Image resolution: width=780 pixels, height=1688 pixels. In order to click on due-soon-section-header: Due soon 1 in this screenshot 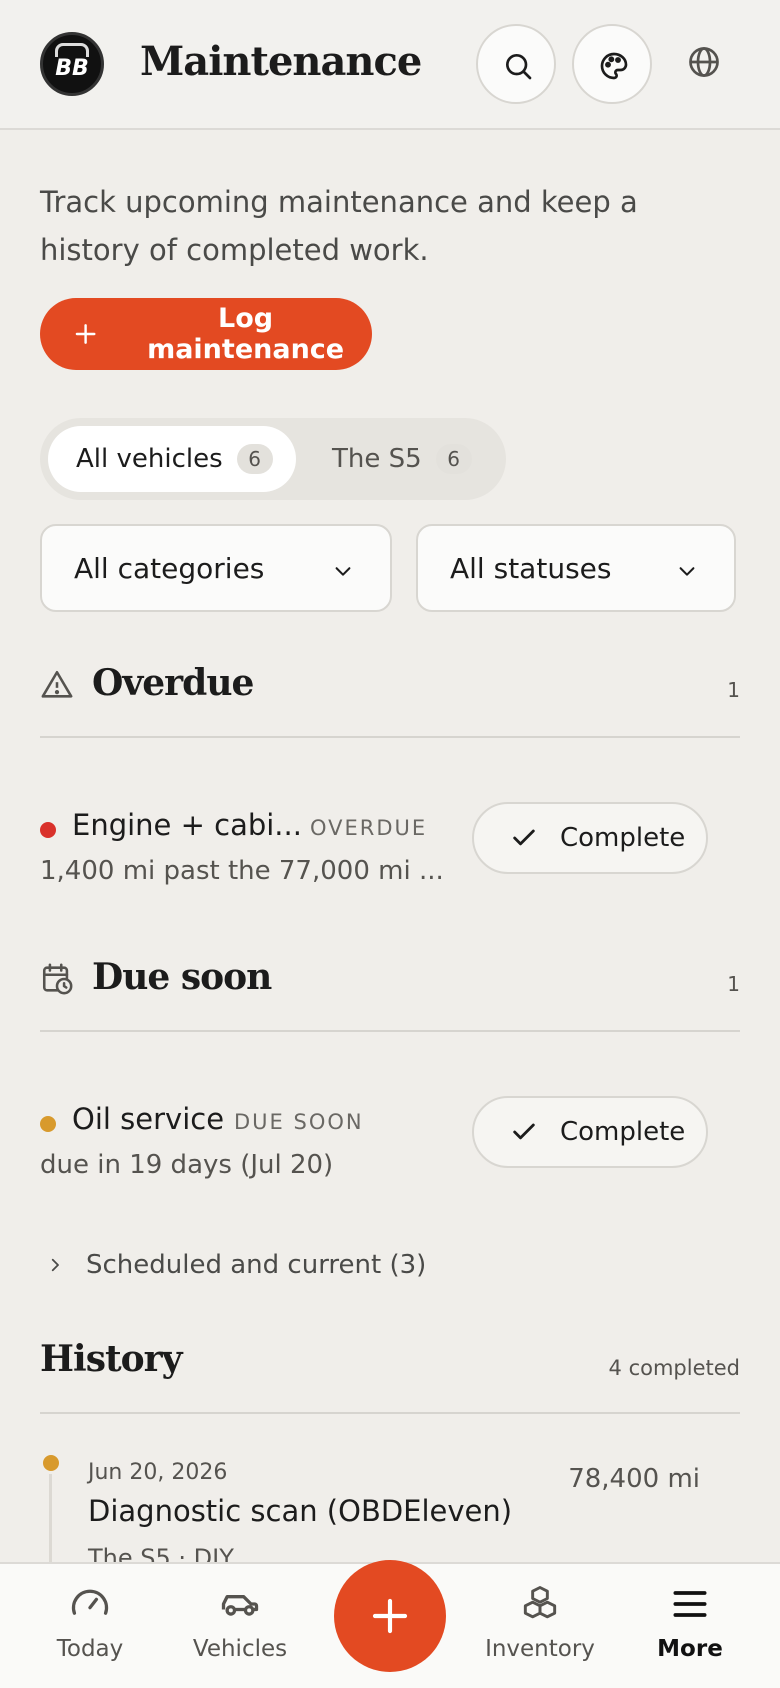, I will do `click(390, 983)`.